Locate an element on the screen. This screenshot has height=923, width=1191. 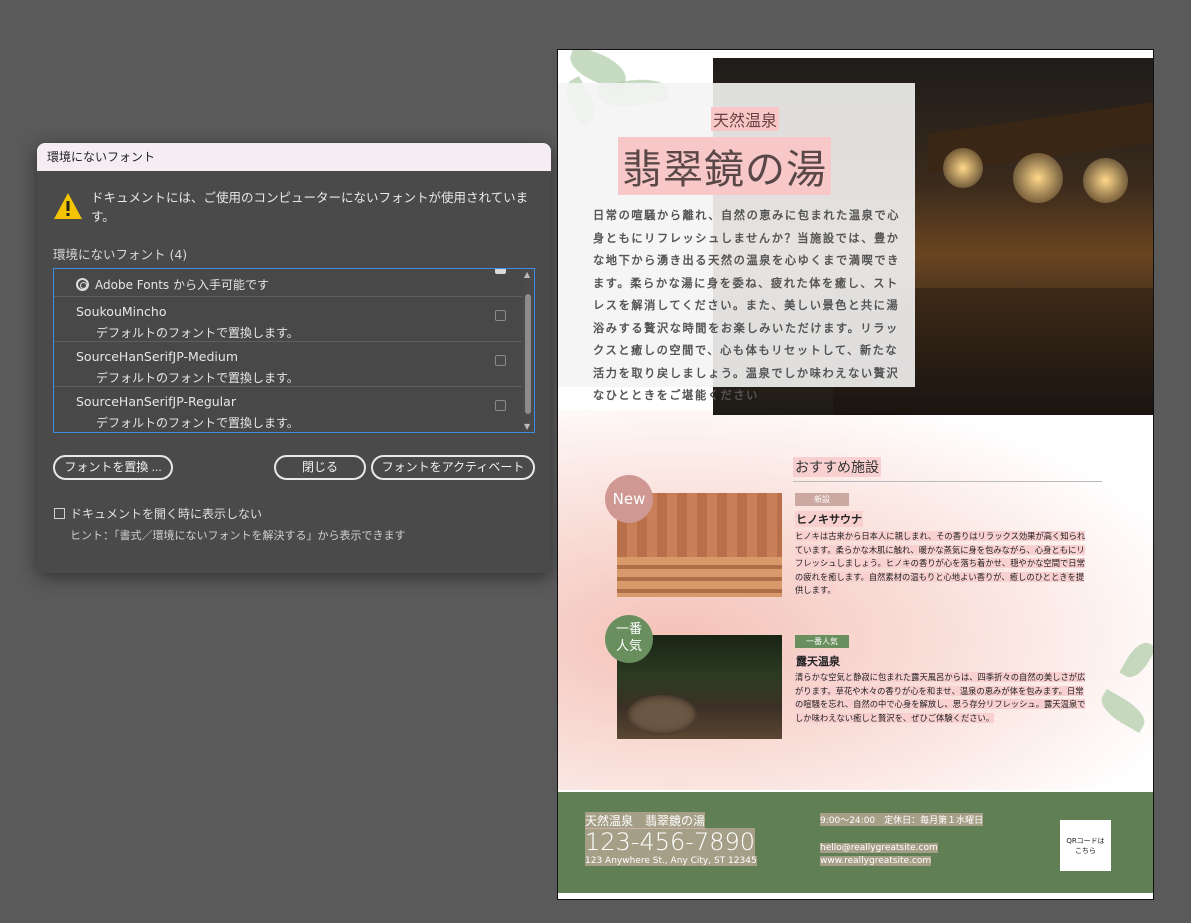
footer-address: 123 Anywhere St., Any City, ST 12345 is located at coordinates (671, 861).